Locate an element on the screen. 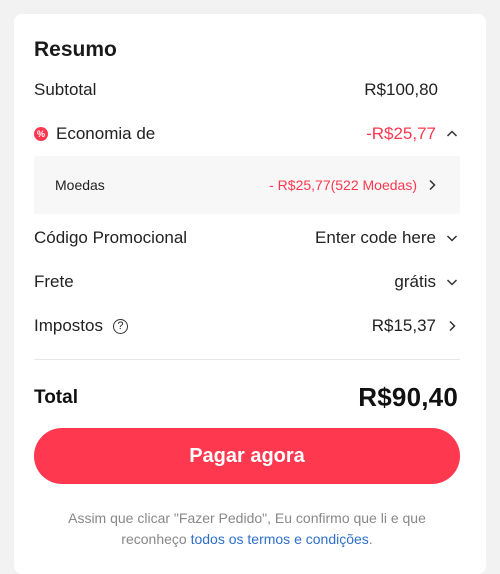 The image size is (500, 574). divider is located at coordinates (247, 359).